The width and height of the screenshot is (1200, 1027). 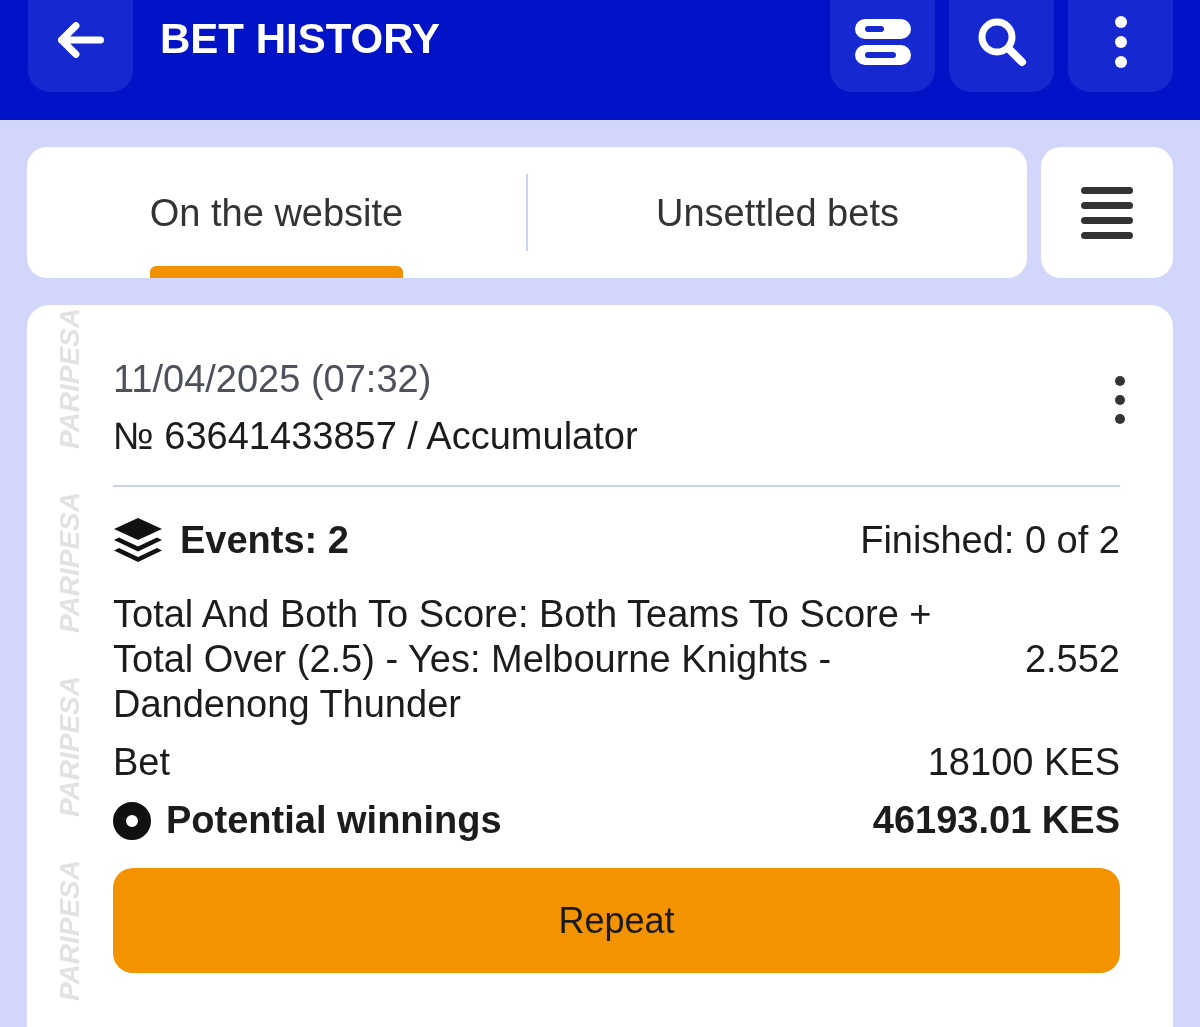 What do you see at coordinates (138, 540) in the screenshot?
I see `layers-icon` at bounding box center [138, 540].